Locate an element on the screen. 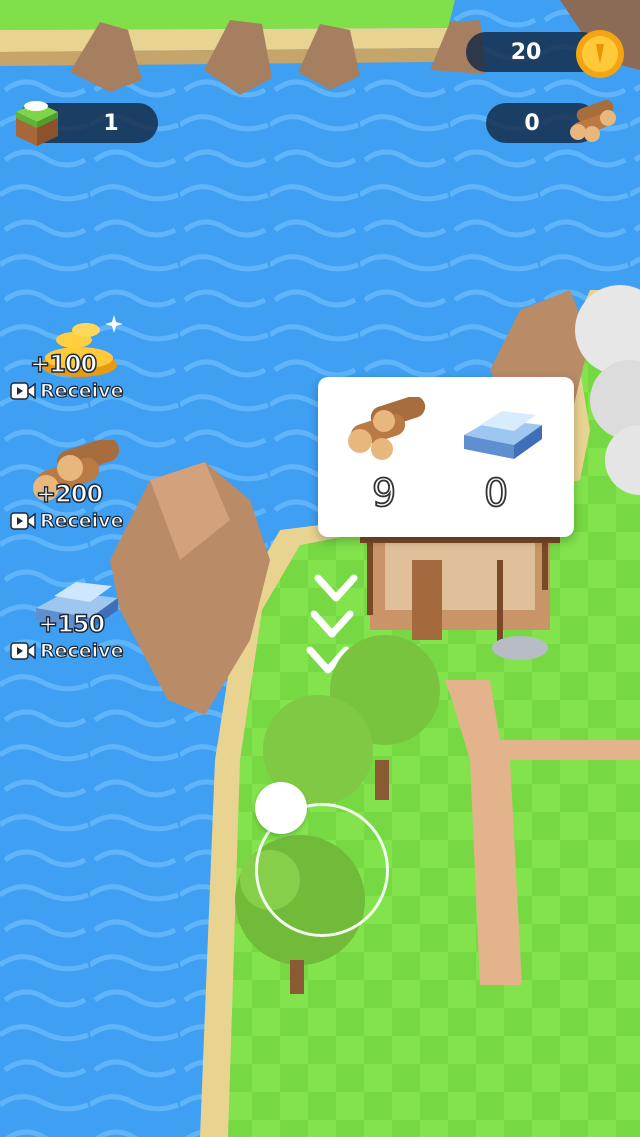 This screenshot has width=640, height=1137. grass-block-icon is located at coordinates (37, 123).